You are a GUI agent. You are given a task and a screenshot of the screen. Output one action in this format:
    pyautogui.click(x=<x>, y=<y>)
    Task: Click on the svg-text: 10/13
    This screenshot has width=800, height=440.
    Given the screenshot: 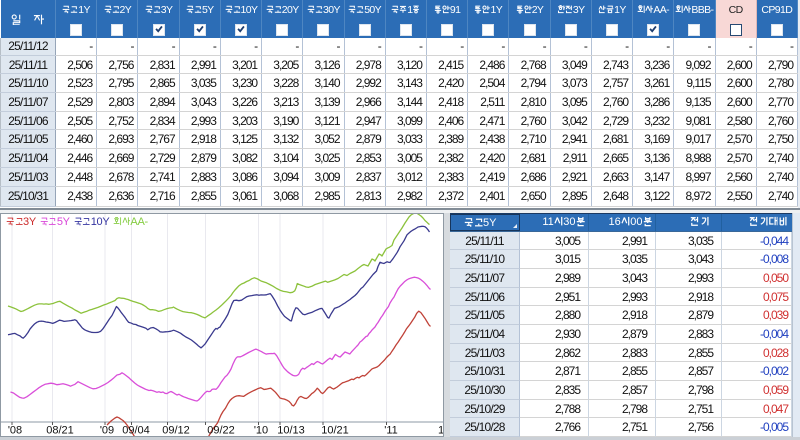 What is the action you would take?
    pyautogui.click(x=291, y=431)
    